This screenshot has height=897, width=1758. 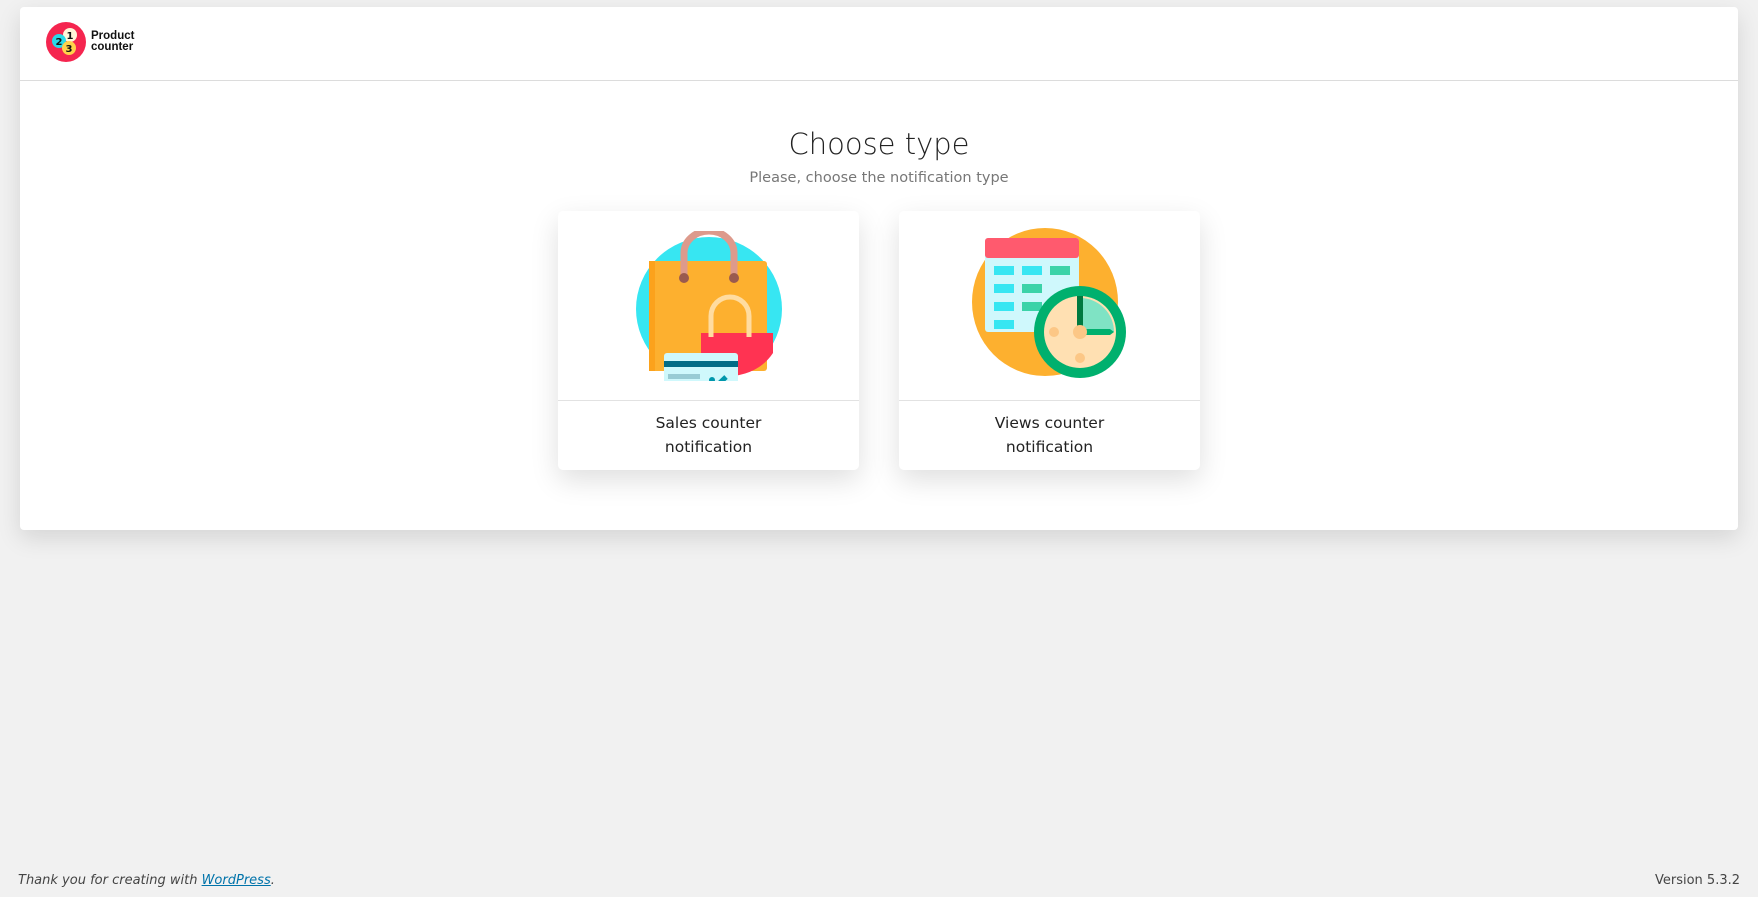 I want to click on footer-suffix: ., so click(x=272, y=880).